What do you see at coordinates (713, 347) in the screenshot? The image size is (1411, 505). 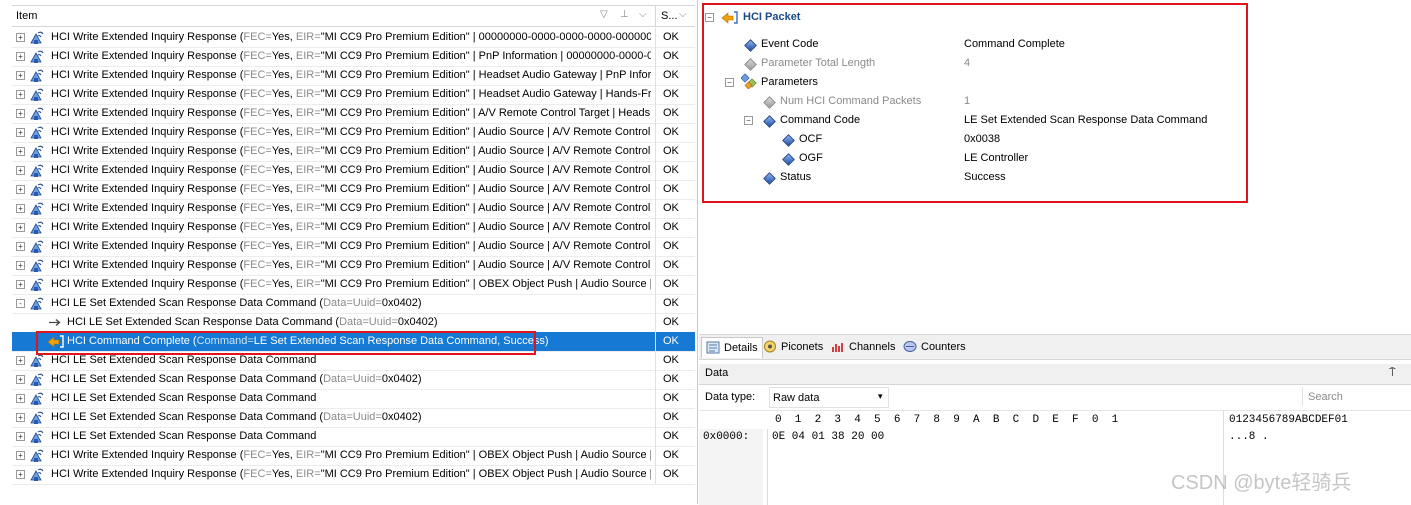 I see `details-icon` at bounding box center [713, 347].